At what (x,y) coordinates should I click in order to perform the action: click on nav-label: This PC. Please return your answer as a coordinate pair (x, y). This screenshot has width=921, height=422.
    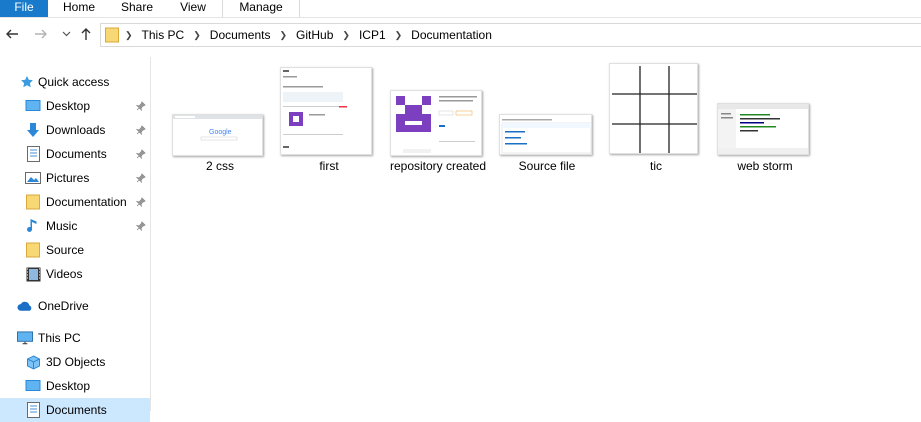
    Looking at the image, I should click on (59, 338).